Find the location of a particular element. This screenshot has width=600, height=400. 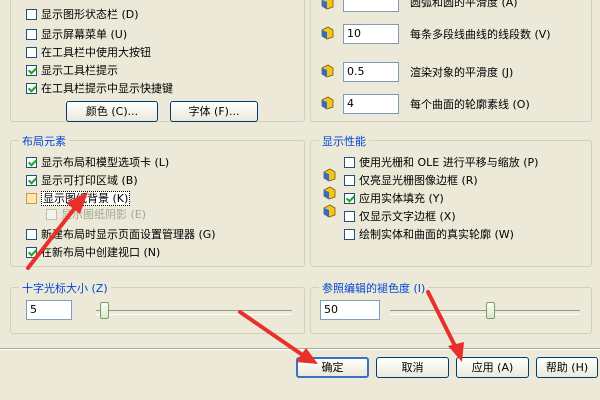

cancel-button: 取消 is located at coordinates (412, 367).